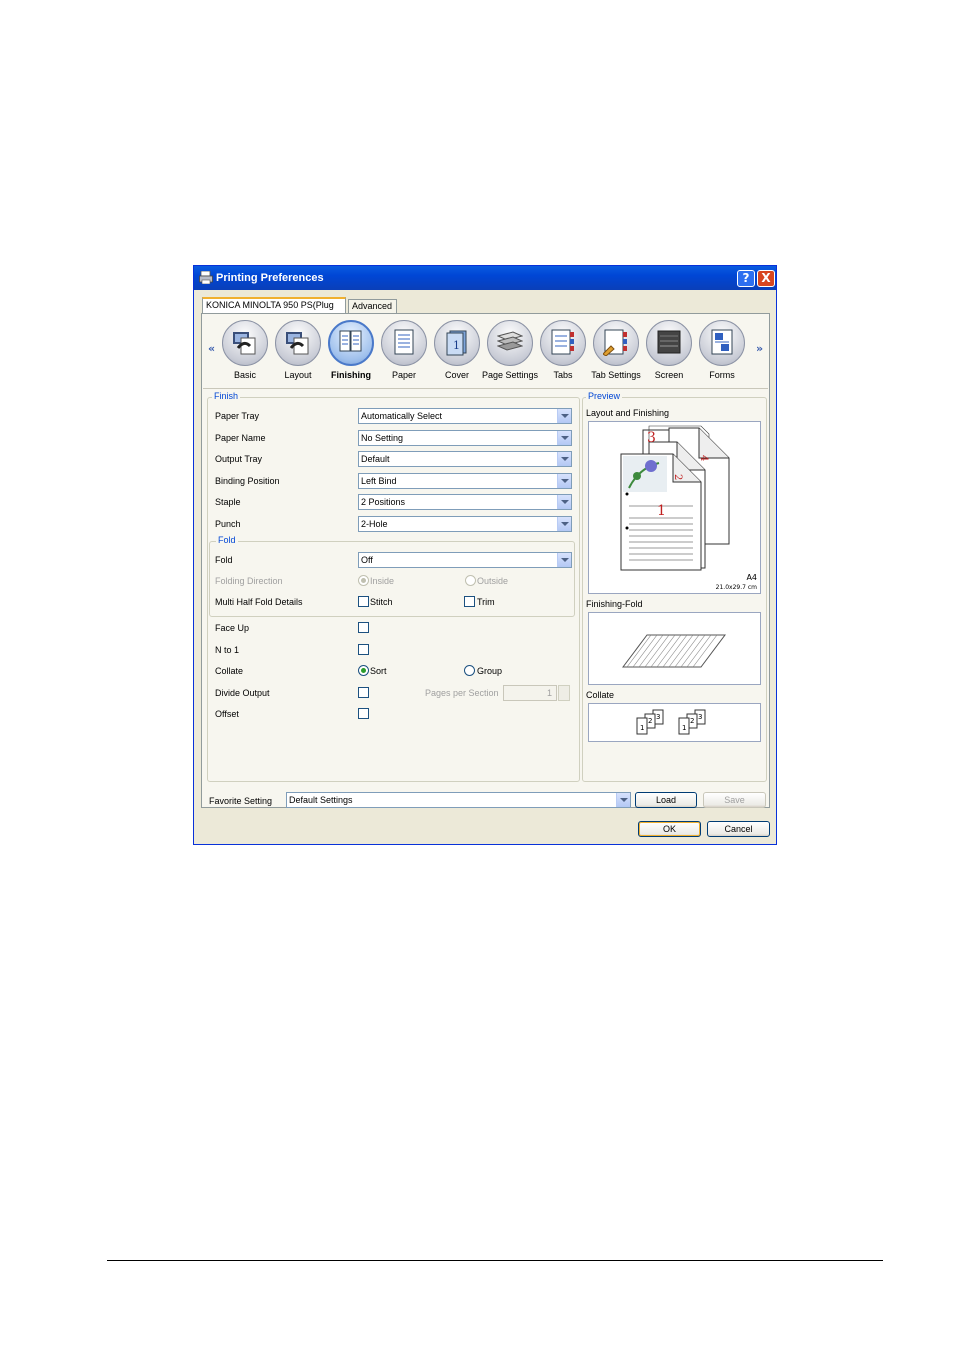  I want to click on help-button: ?, so click(746, 278).